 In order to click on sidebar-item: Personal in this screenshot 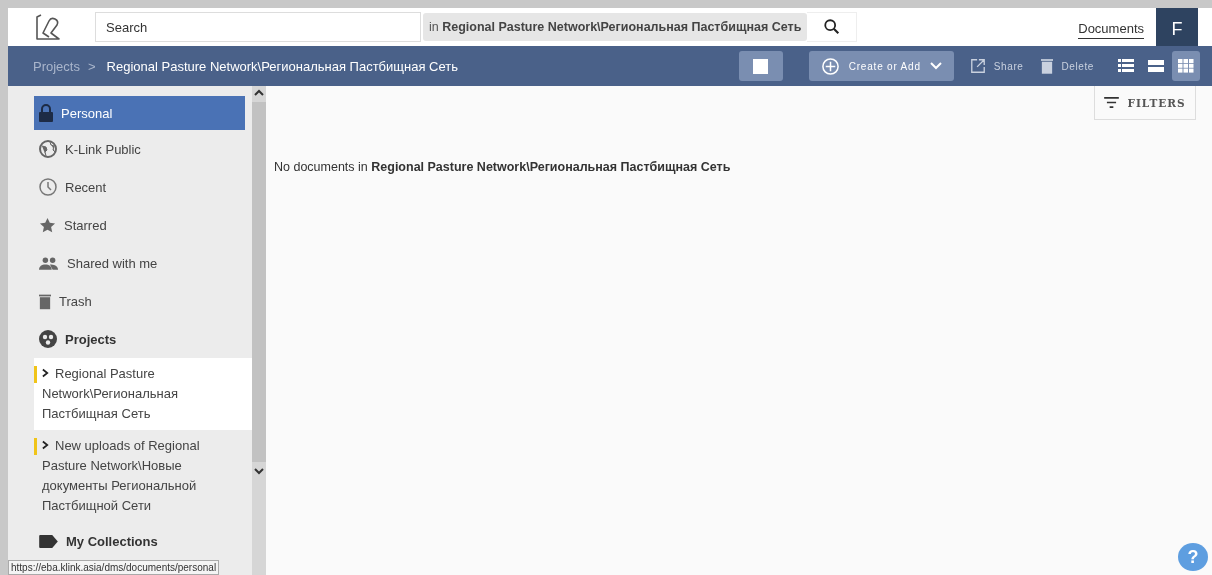, I will do `click(139, 113)`.